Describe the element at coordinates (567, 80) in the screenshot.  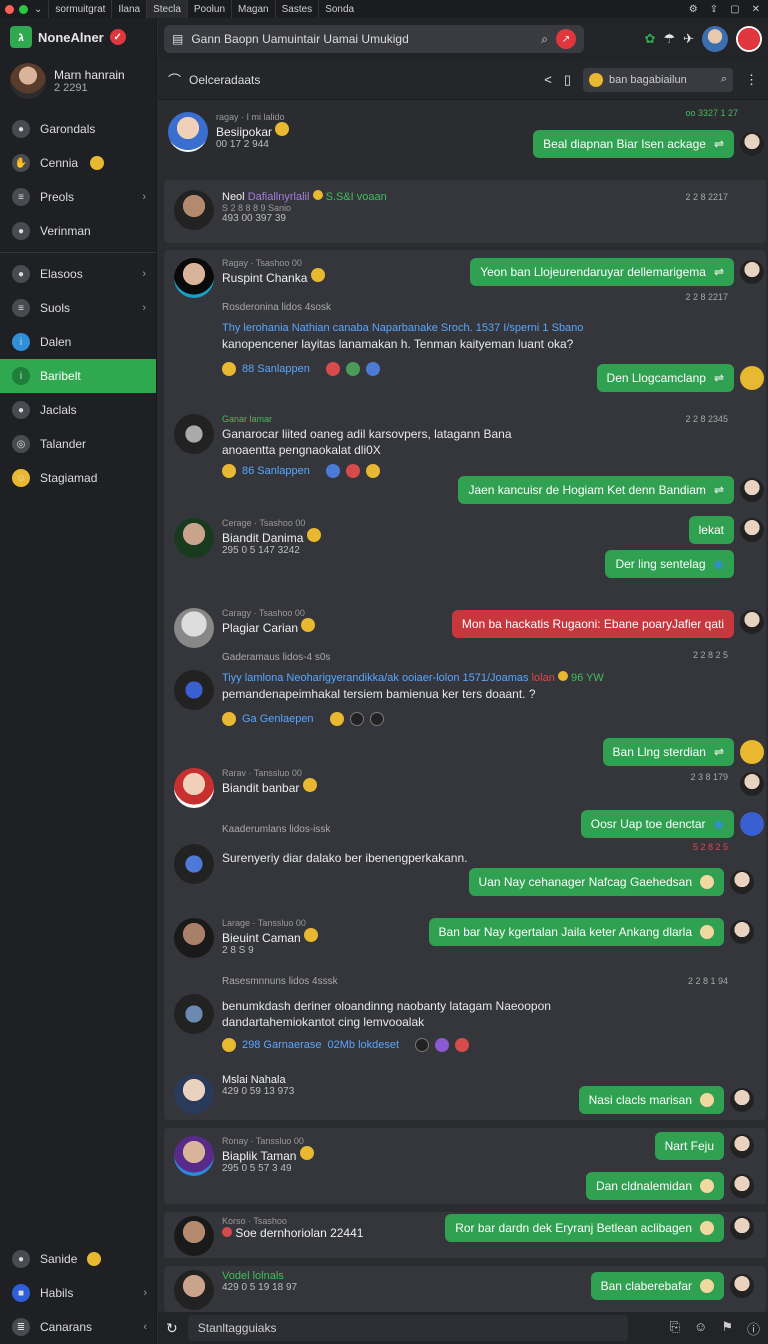
I see `phone-icon: ▯` at that location.